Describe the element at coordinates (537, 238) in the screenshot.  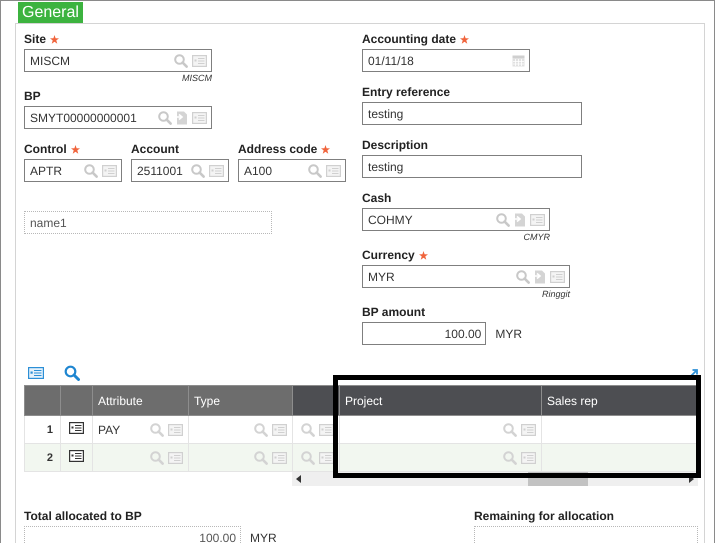
I see `field-hint: CMYR` at that location.